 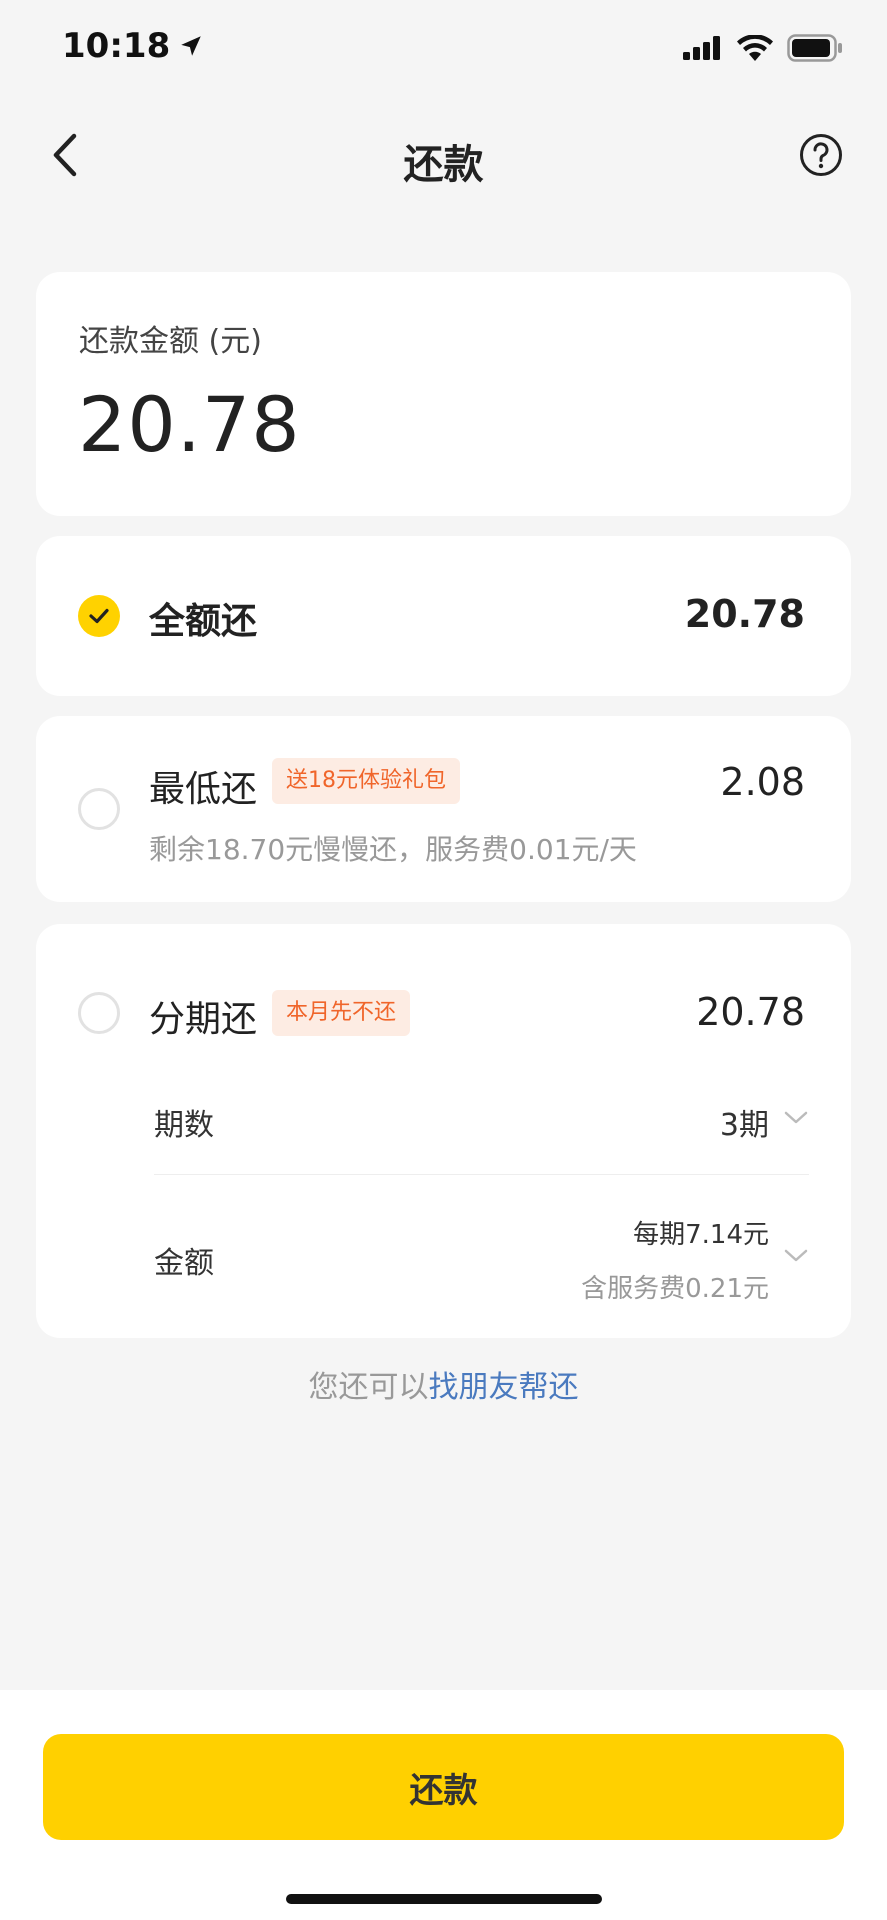 What do you see at coordinates (184, 1125) in the screenshot?
I see `installment-periods-label: 期数` at bounding box center [184, 1125].